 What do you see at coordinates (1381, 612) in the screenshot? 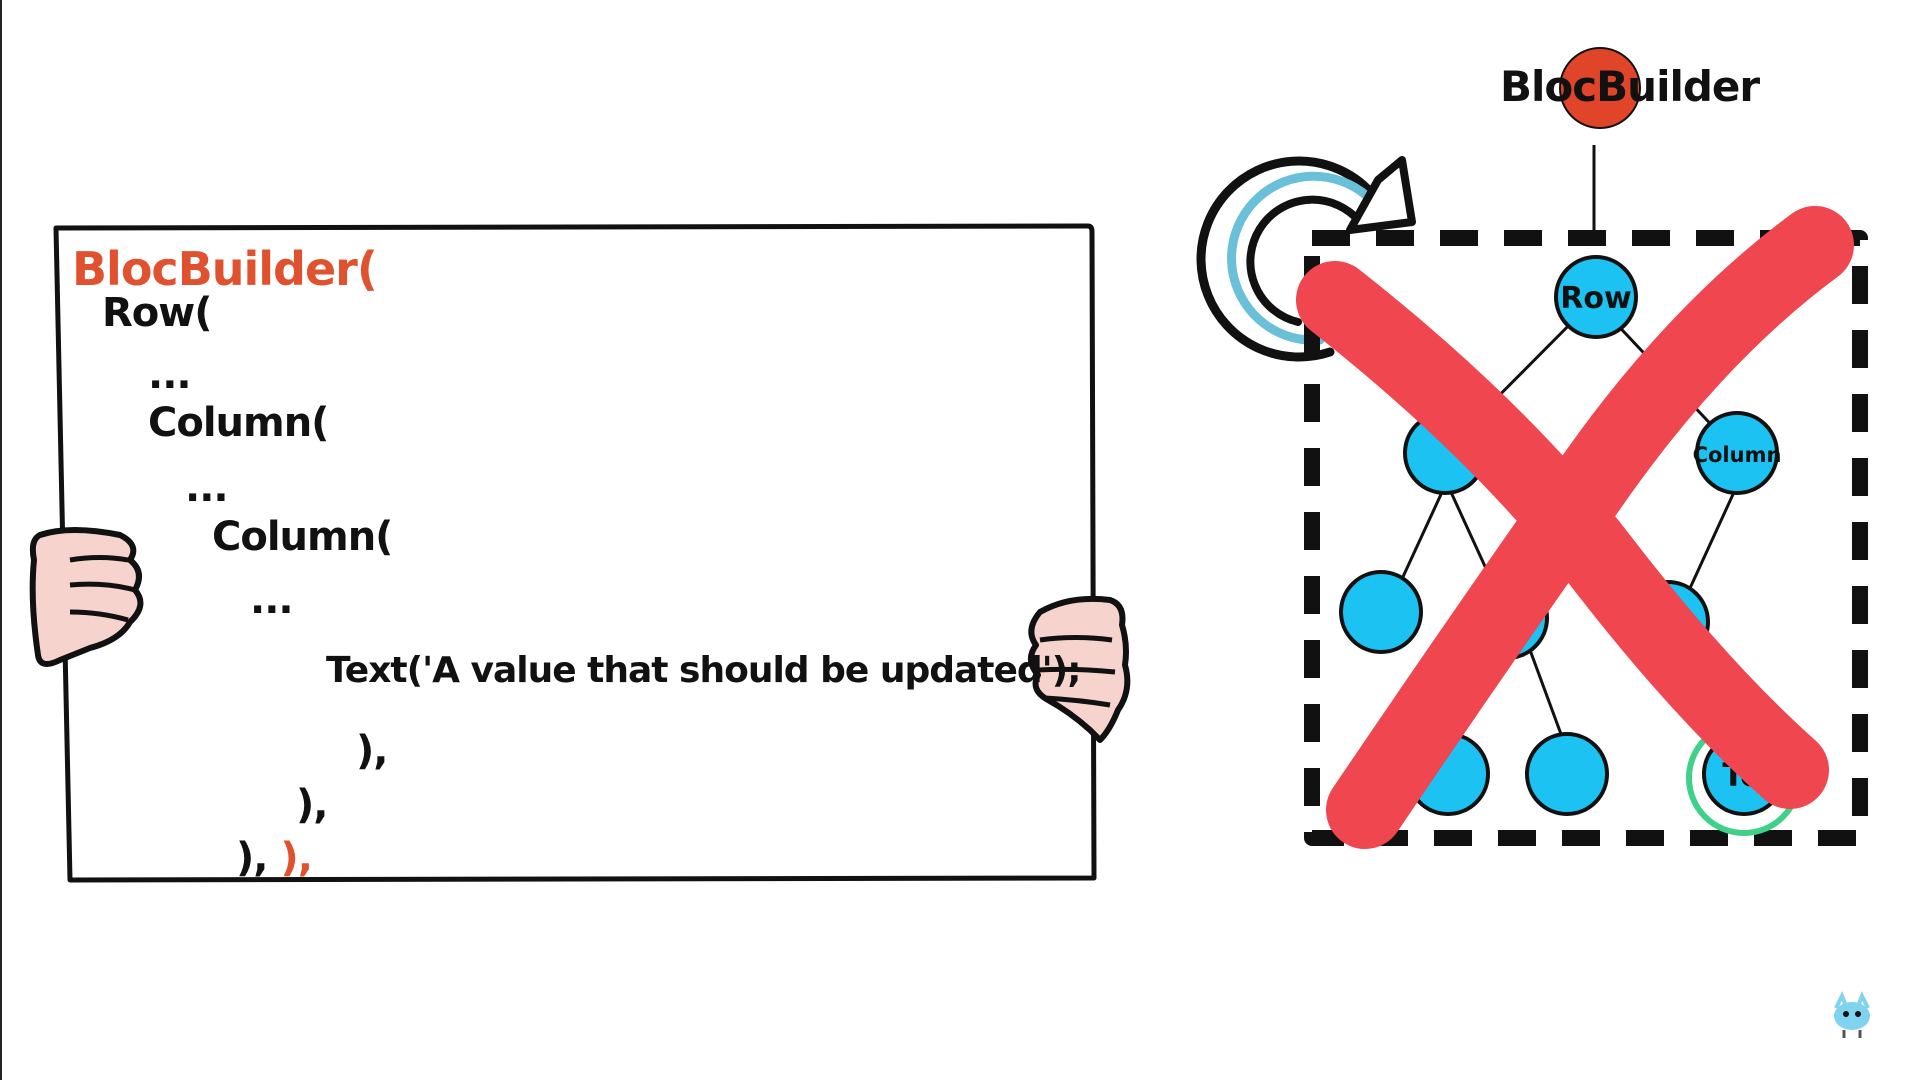
I see `node-ll` at bounding box center [1381, 612].